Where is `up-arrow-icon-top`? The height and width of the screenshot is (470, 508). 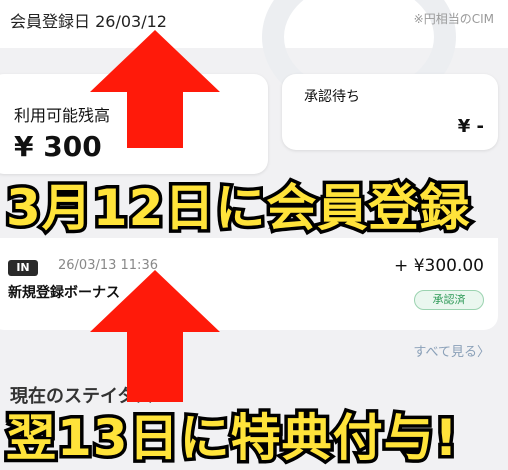 up-arrow-icon-top is located at coordinates (155, 89).